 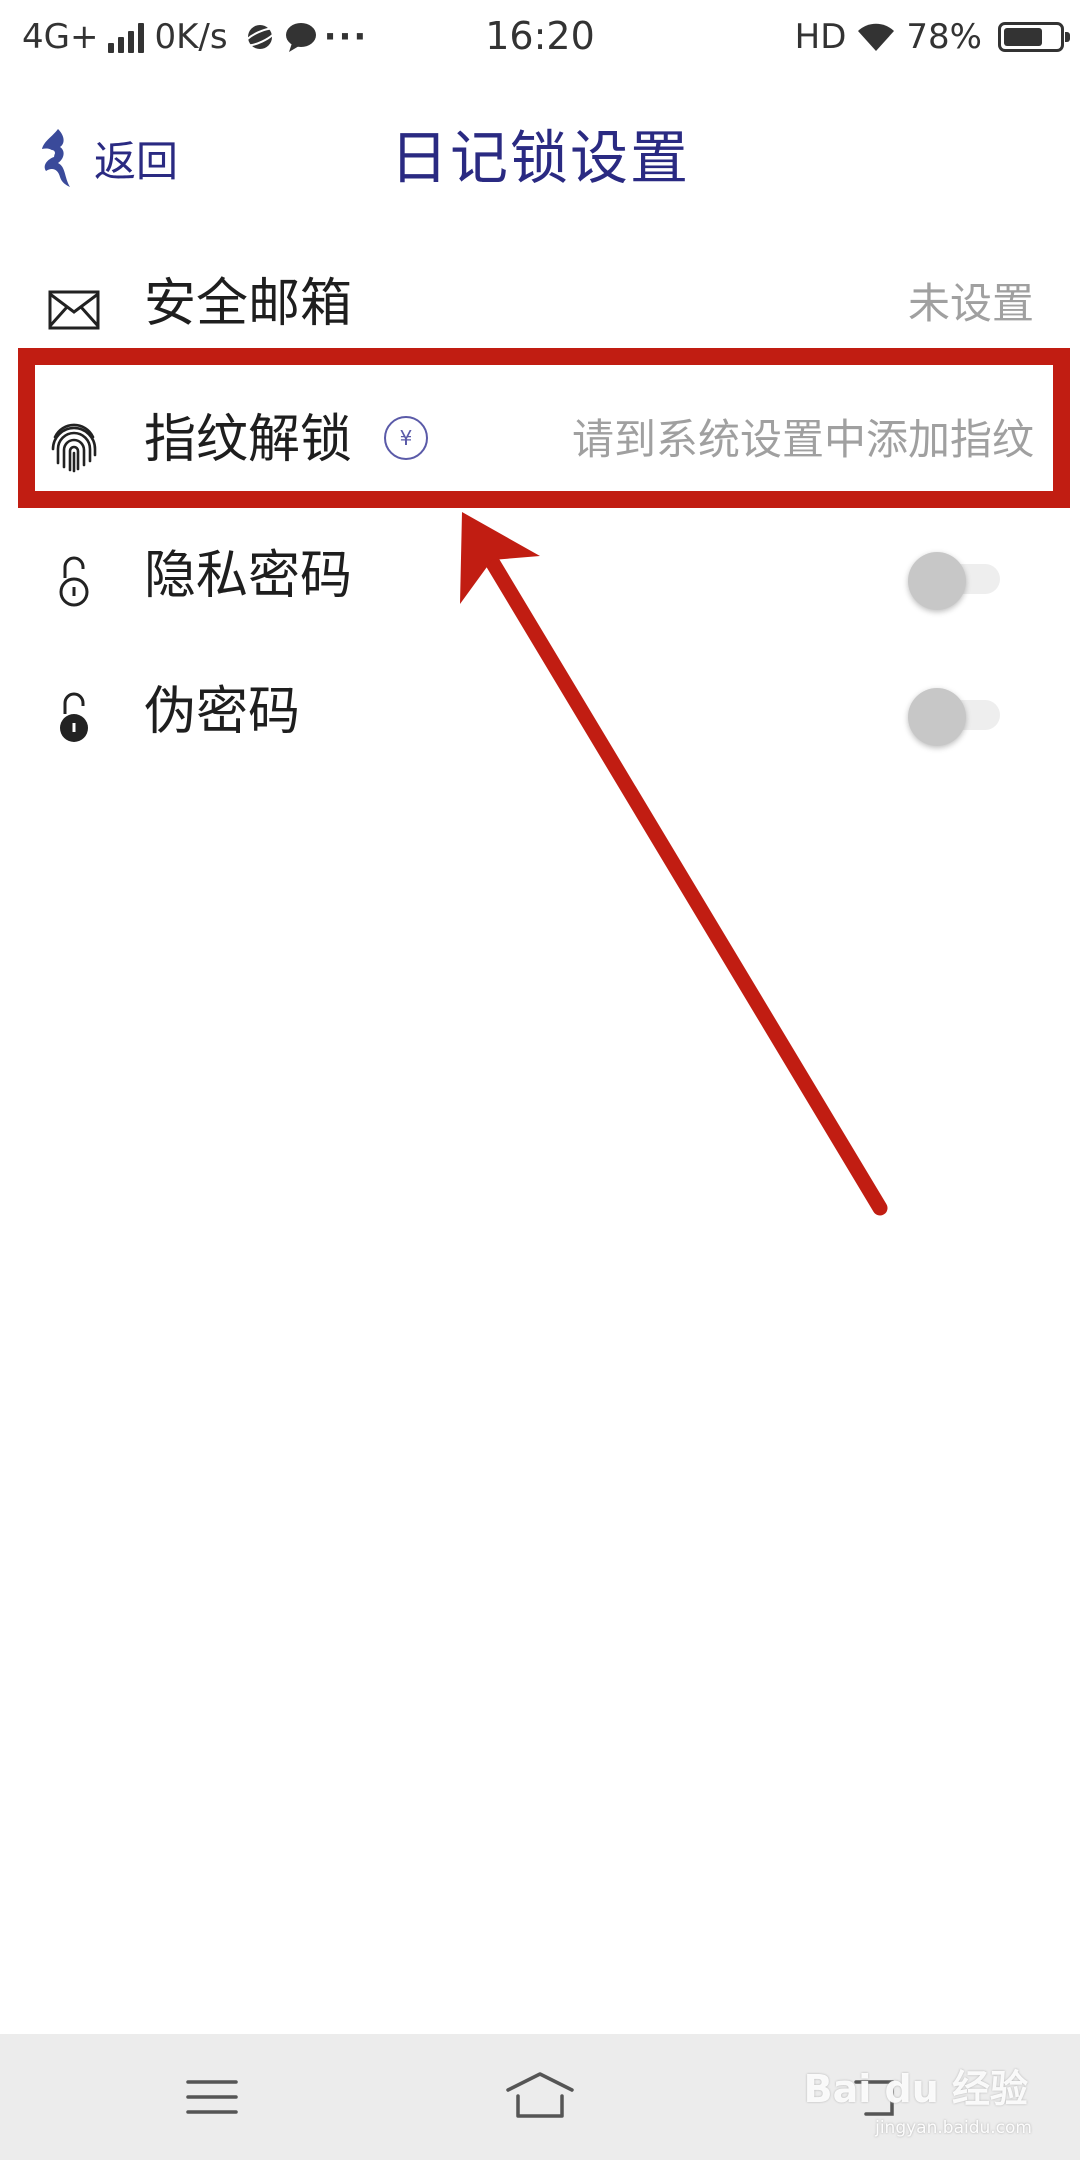 What do you see at coordinates (674, 864) in the screenshot?
I see `annotation-arrow` at bounding box center [674, 864].